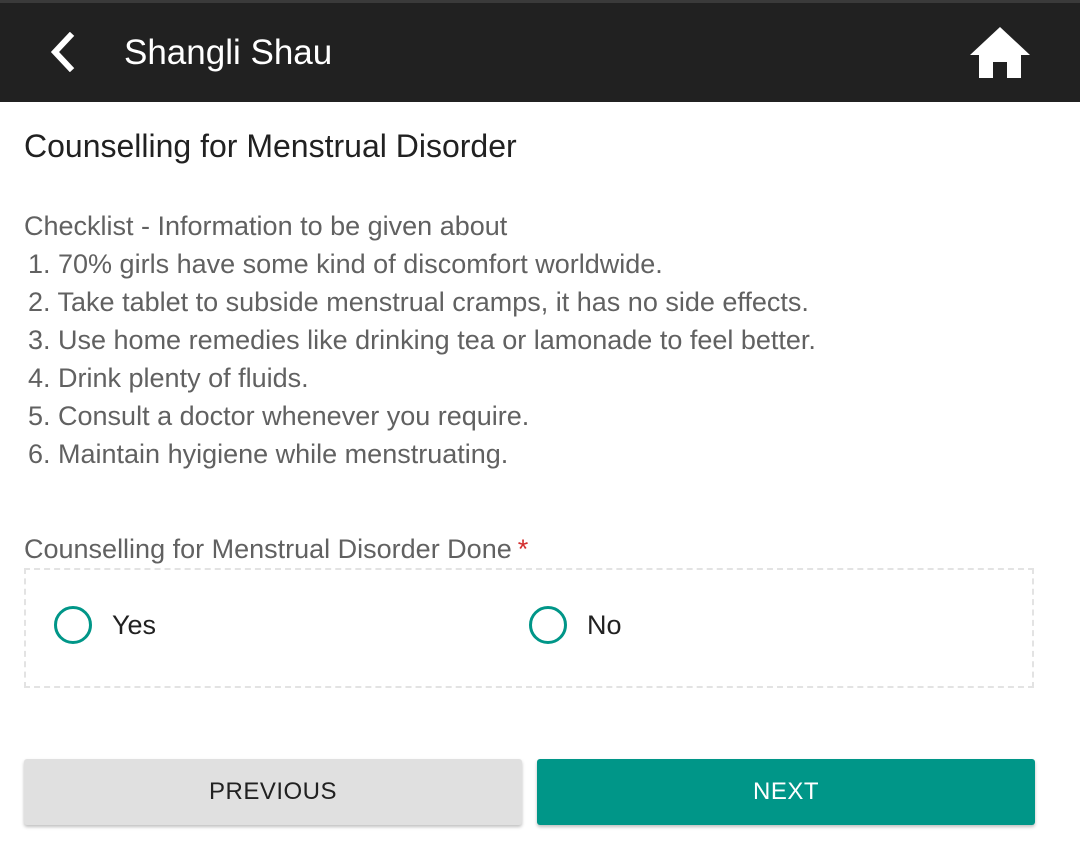 The height and width of the screenshot is (858, 1080). What do you see at coordinates (268, 454) in the screenshot?
I see `checklist-item: 6. Maintain hyigiene while menstruating.` at bounding box center [268, 454].